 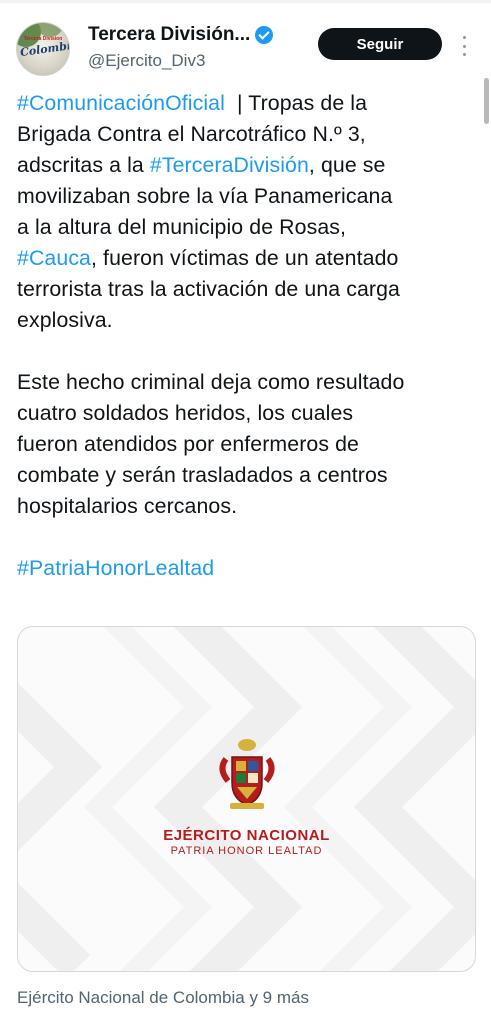 What do you see at coordinates (246, 774) in the screenshot?
I see `army-coat-of-arms-icon` at bounding box center [246, 774].